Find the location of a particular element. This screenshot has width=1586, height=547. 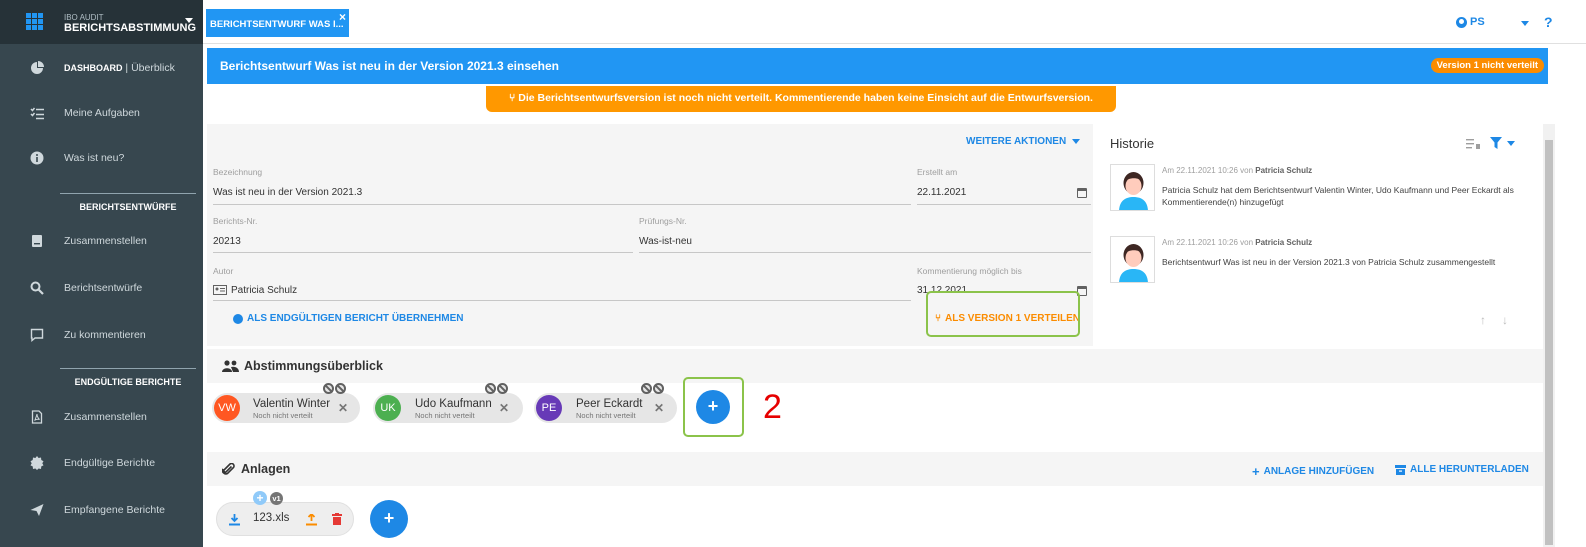

sidebar-item-meine-aufgaben: Meine Aufgaben is located at coordinates (101, 113).